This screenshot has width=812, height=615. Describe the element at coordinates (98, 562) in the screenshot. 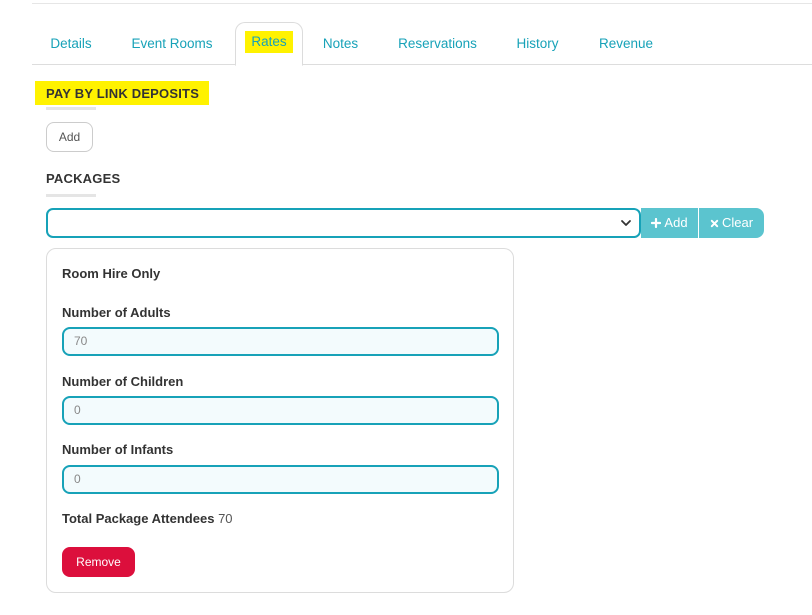

I see `remove-package-button: Remove` at that location.